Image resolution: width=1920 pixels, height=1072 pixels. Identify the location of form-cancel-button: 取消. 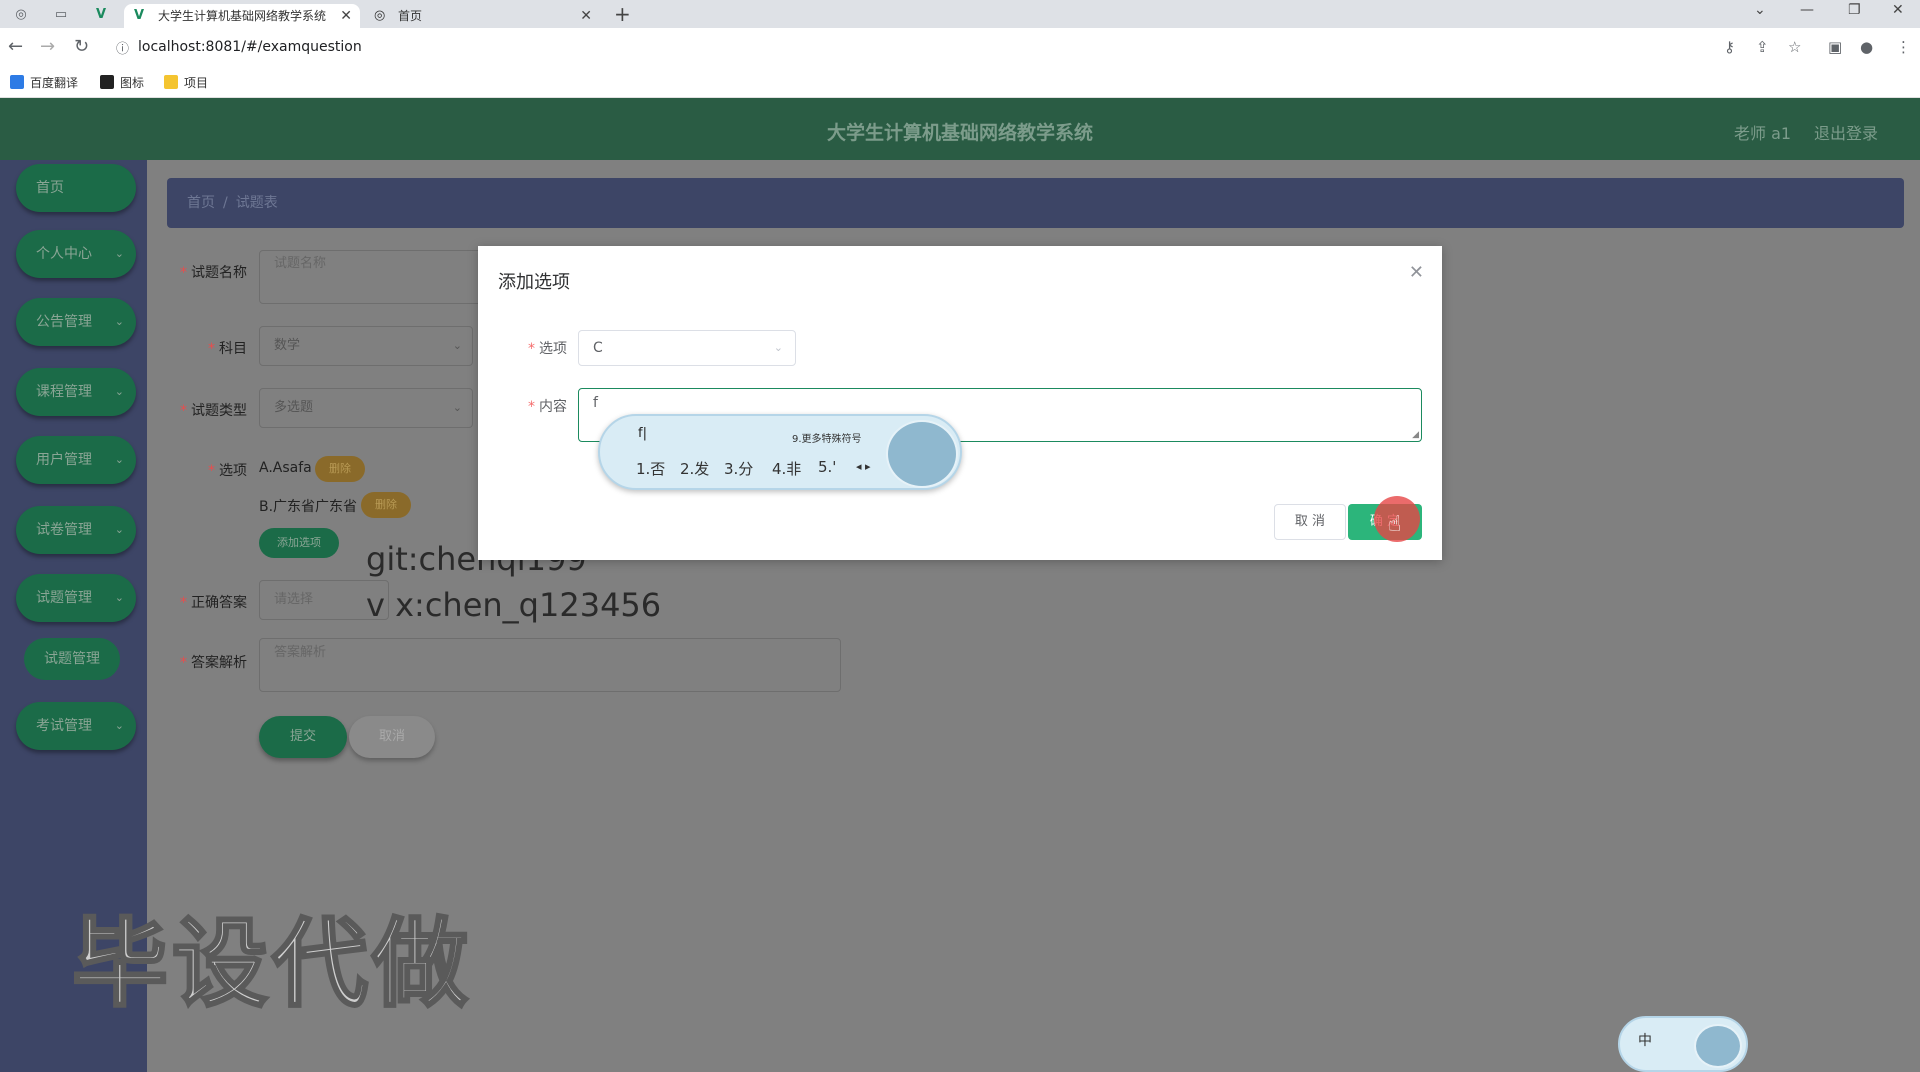
(392, 737).